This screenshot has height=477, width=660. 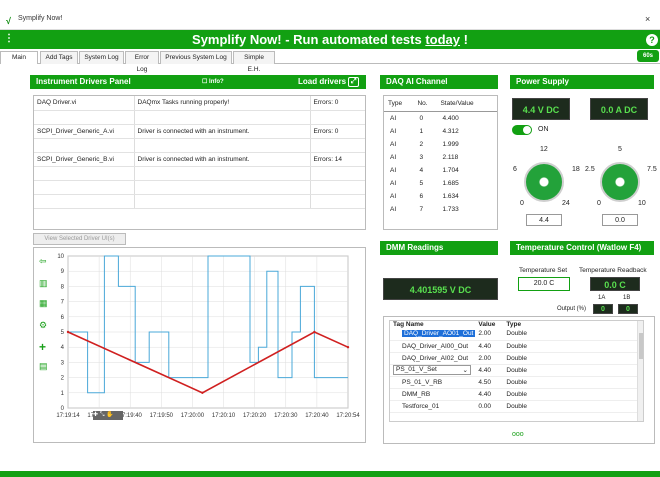 What do you see at coordinates (196, 57) in the screenshot?
I see `tab-previous-system-log: Previous System Log` at bounding box center [196, 57].